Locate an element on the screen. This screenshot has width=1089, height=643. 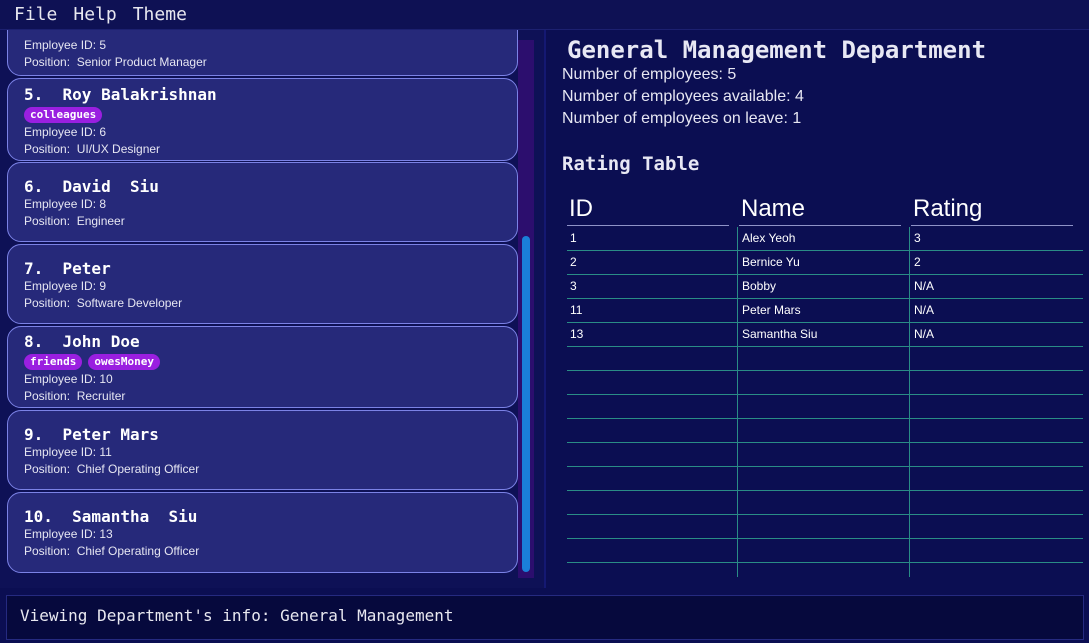
cell-id: 2 is located at coordinates (573, 262).